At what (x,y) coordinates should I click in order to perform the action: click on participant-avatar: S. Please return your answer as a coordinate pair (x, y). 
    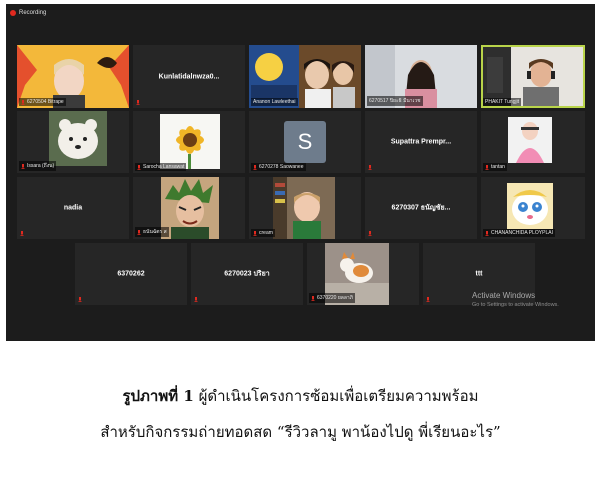
    Looking at the image, I should click on (305, 142).